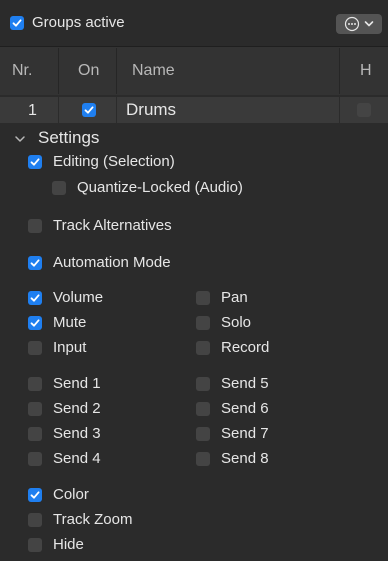  What do you see at coordinates (22, 71) in the screenshot?
I see `column-header-nr: Nr.` at bounding box center [22, 71].